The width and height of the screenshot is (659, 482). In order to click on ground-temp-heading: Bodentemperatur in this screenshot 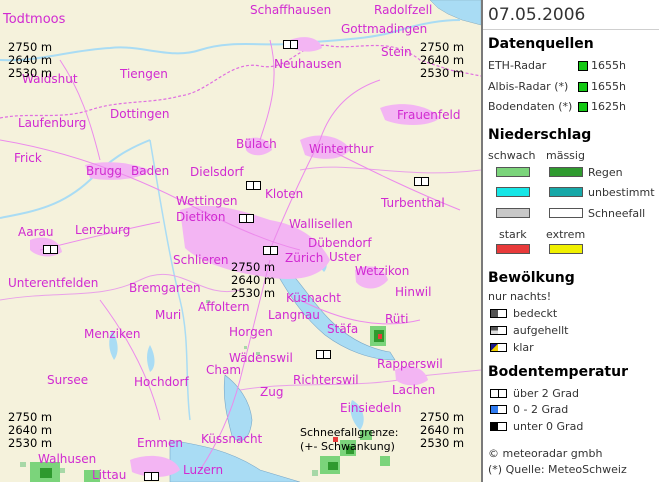, I will do `click(558, 372)`.